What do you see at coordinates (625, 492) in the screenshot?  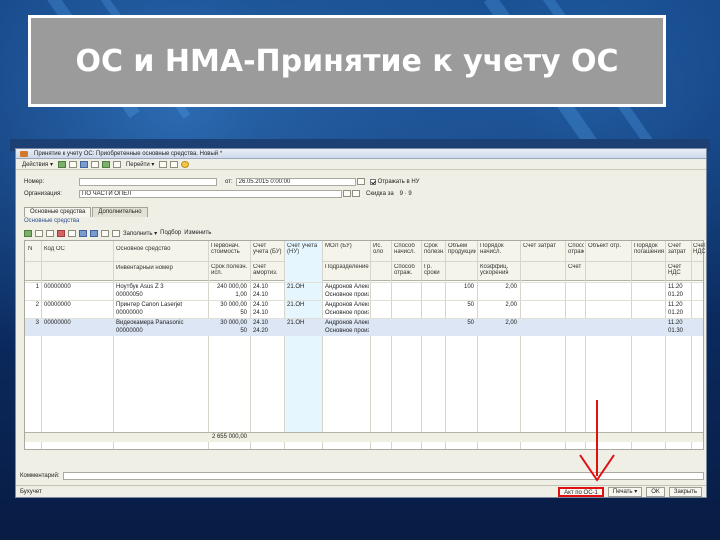 I see `print-button: Печать ▾` at bounding box center [625, 492].